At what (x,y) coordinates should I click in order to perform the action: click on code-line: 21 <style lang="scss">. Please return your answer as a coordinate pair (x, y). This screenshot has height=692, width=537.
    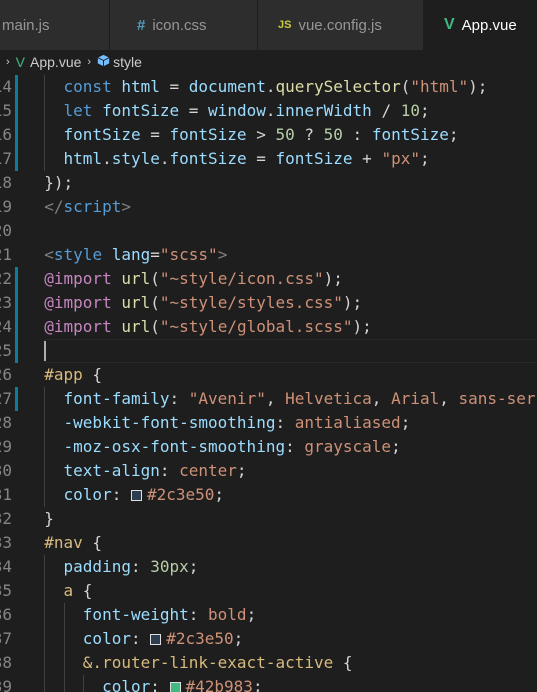
    Looking at the image, I should click on (268, 255).